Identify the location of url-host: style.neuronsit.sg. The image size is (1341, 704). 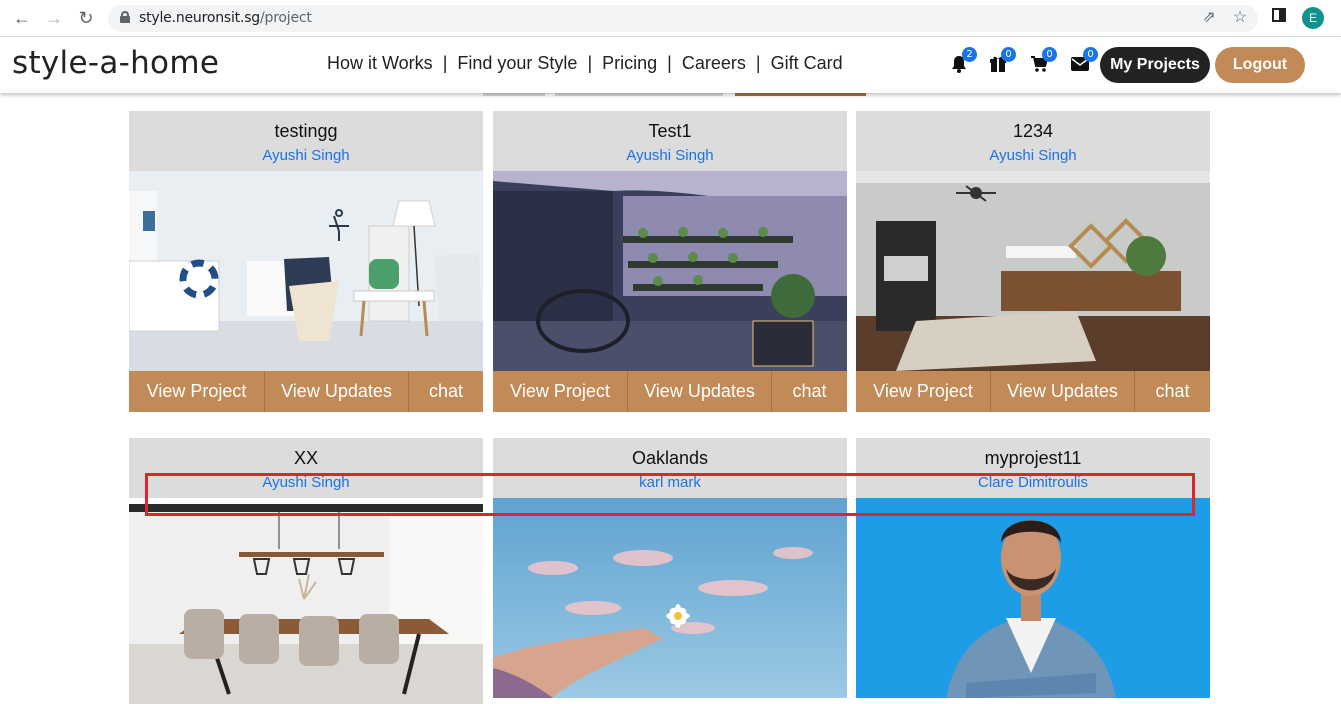
(199, 18).